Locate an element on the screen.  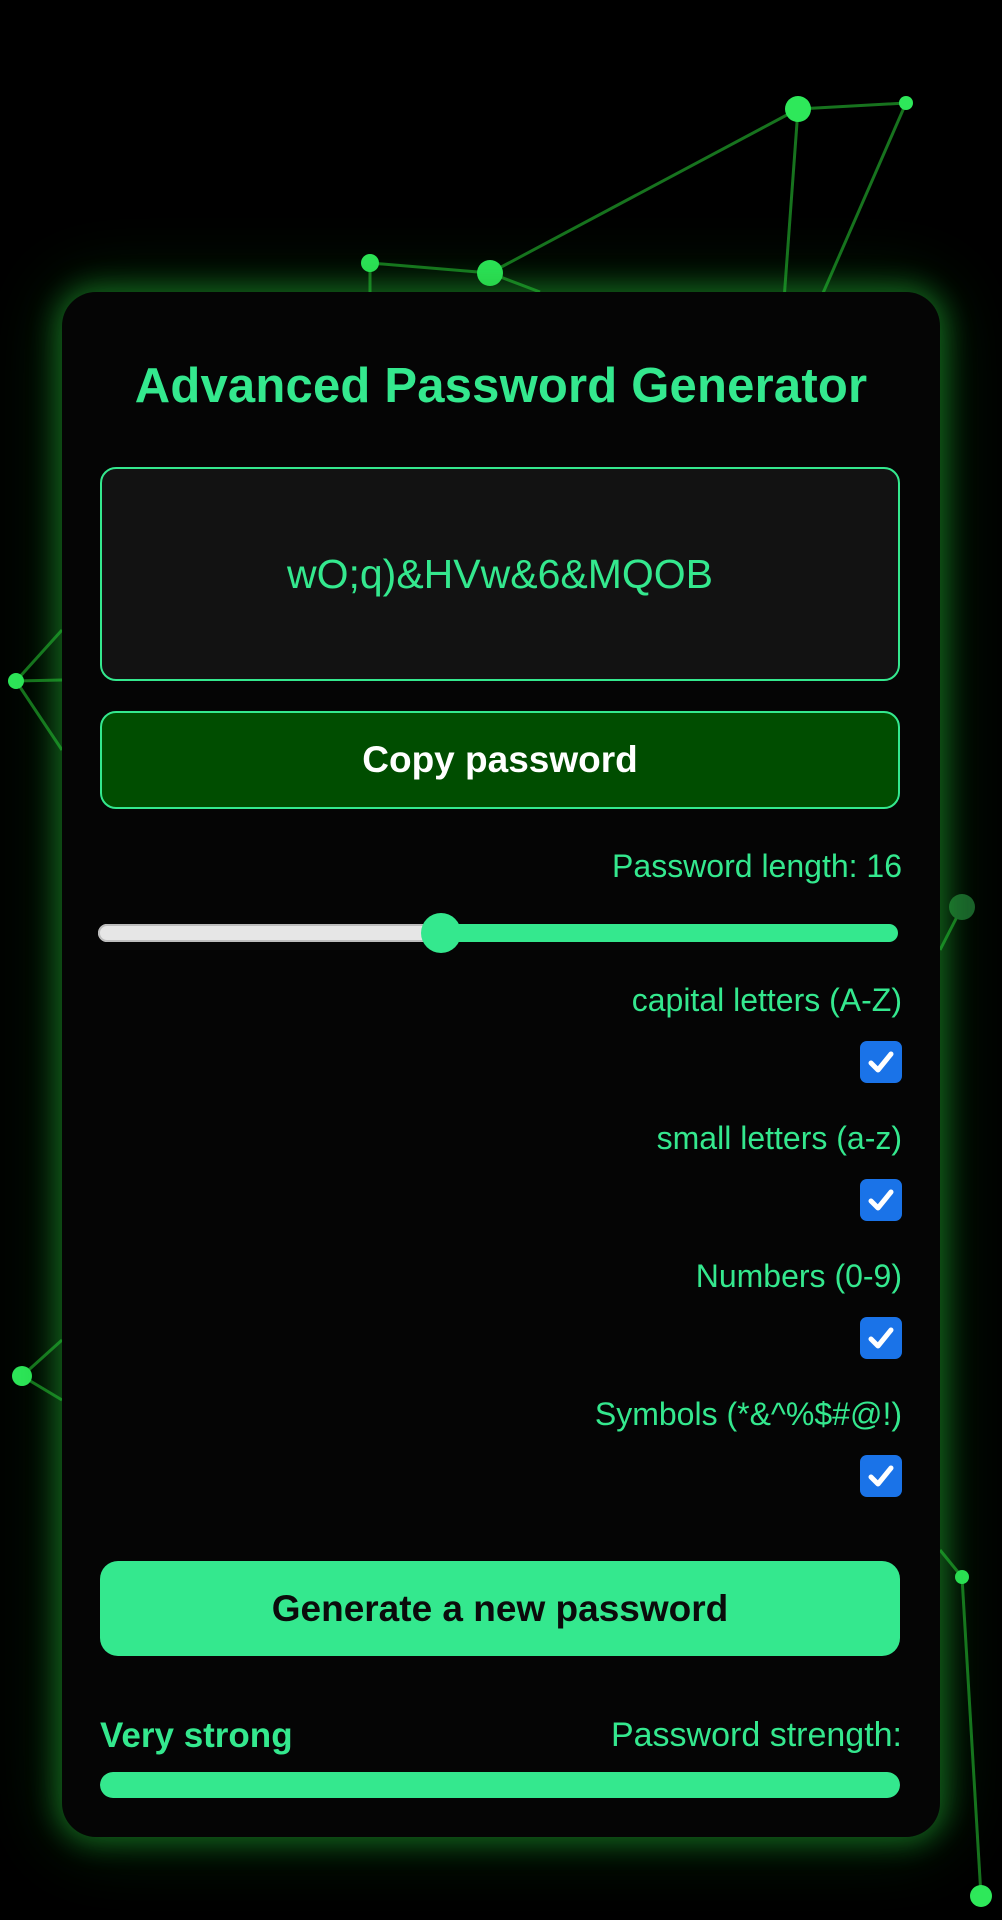
checkbox-symbols is located at coordinates (881, 1476).